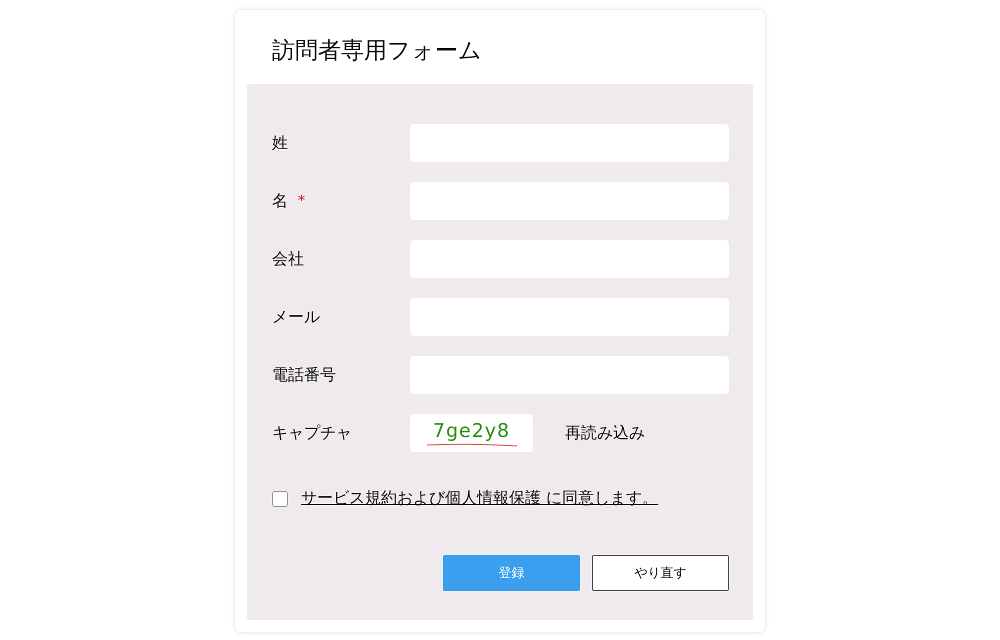  What do you see at coordinates (280, 143) in the screenshot?
I see `field-label: 姓` at bounding box center [280, 143].